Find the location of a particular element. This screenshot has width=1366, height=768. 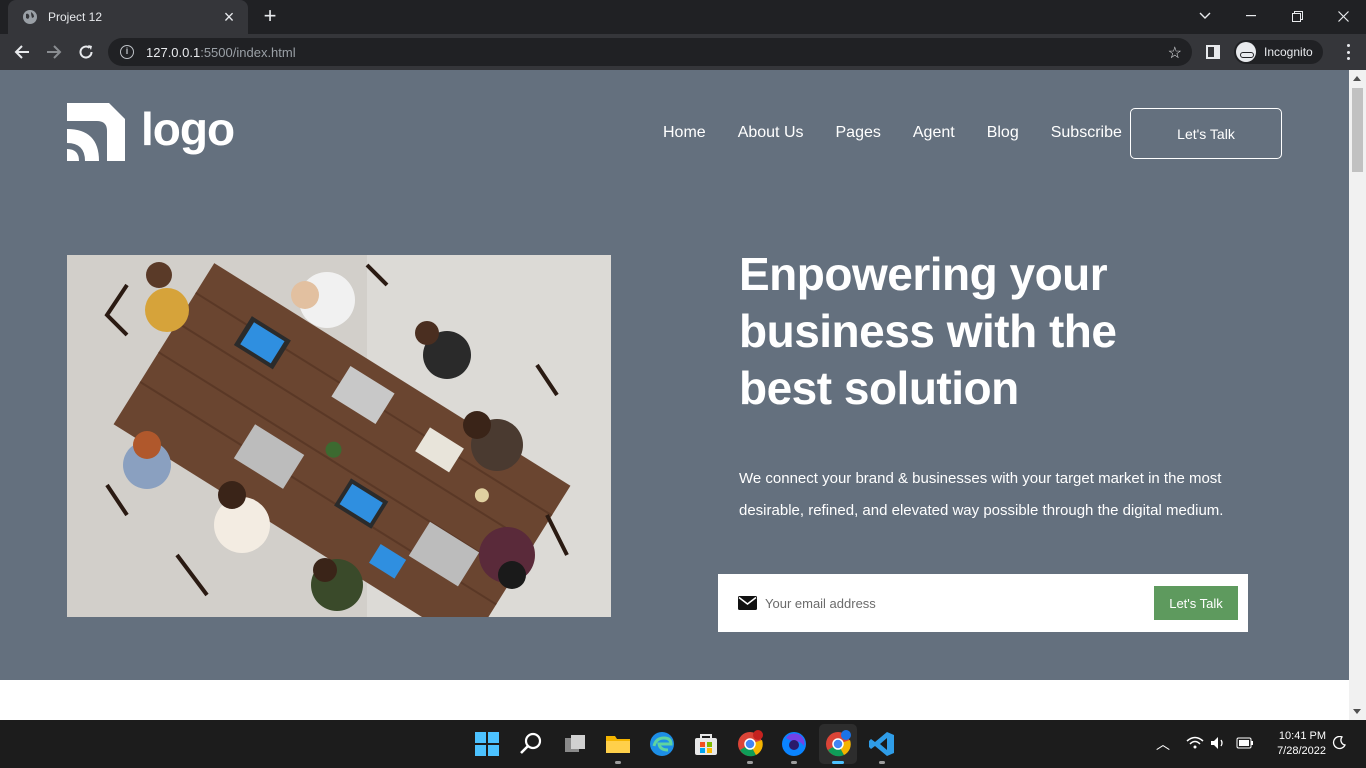

forward-button is located at coordinates (54, 52).